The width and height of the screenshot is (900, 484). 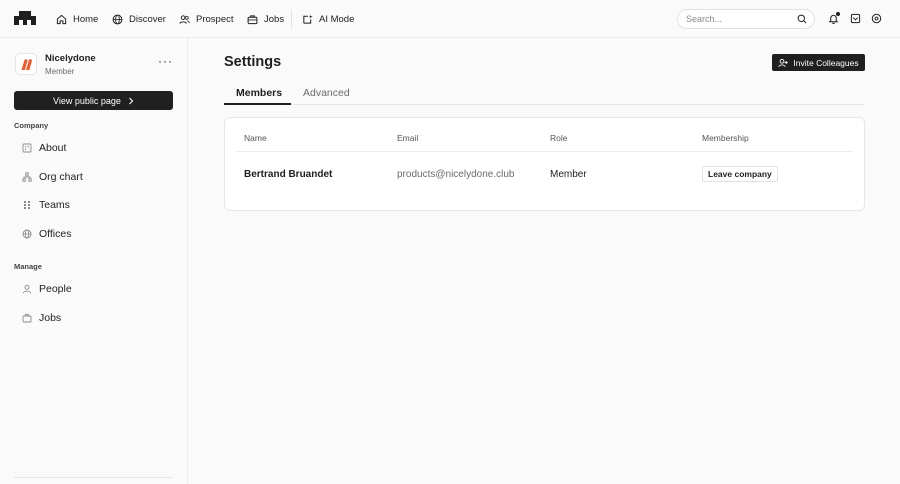 What do you see at coordinates (838, 14) in the screenshot?
I see `notification-dot` at bounding box center [838, 14].